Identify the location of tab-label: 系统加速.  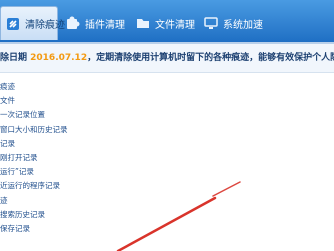
(243, 25).